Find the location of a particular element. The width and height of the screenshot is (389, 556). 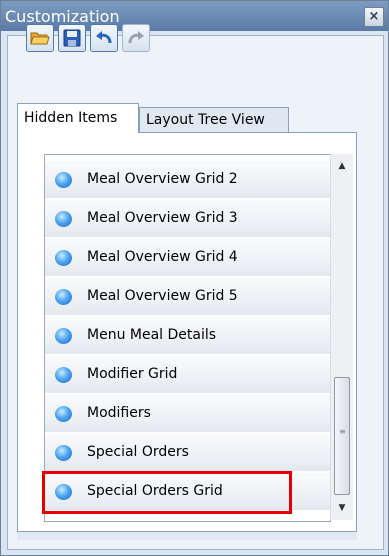

list-item: Menu Meal Details is located at coordinates (187, 336).